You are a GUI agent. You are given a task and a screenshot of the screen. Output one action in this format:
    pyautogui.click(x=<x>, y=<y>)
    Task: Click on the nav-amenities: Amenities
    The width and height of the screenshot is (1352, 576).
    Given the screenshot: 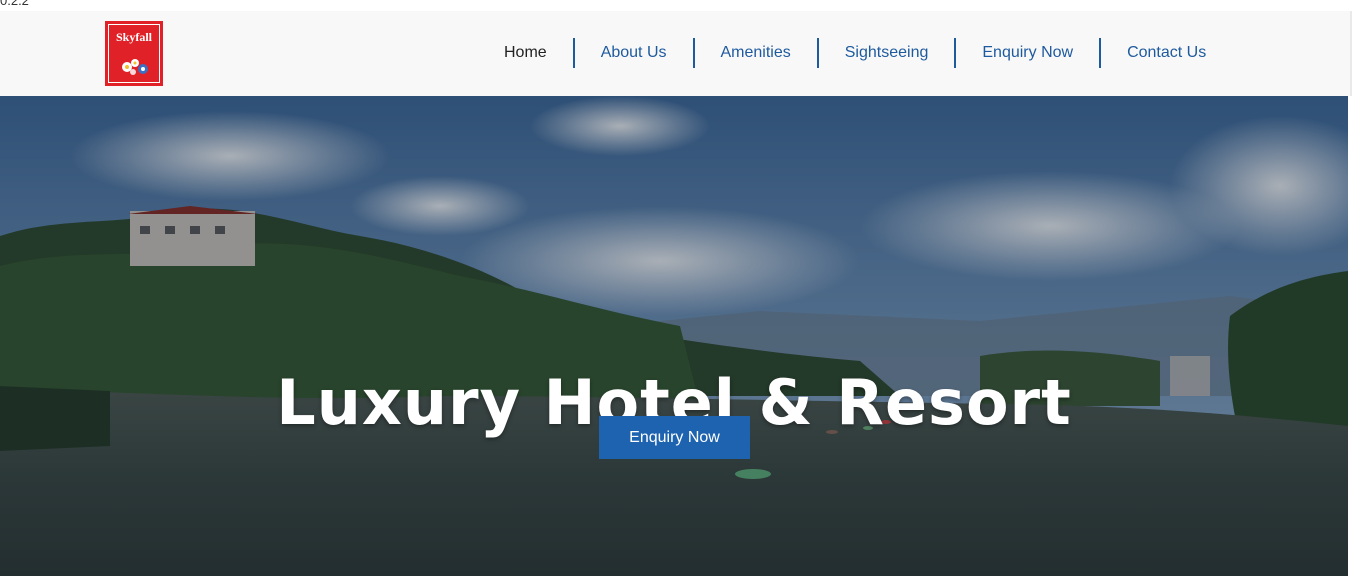 What is the action you would take?
    pyautogui.click(x=754, y=53)
    